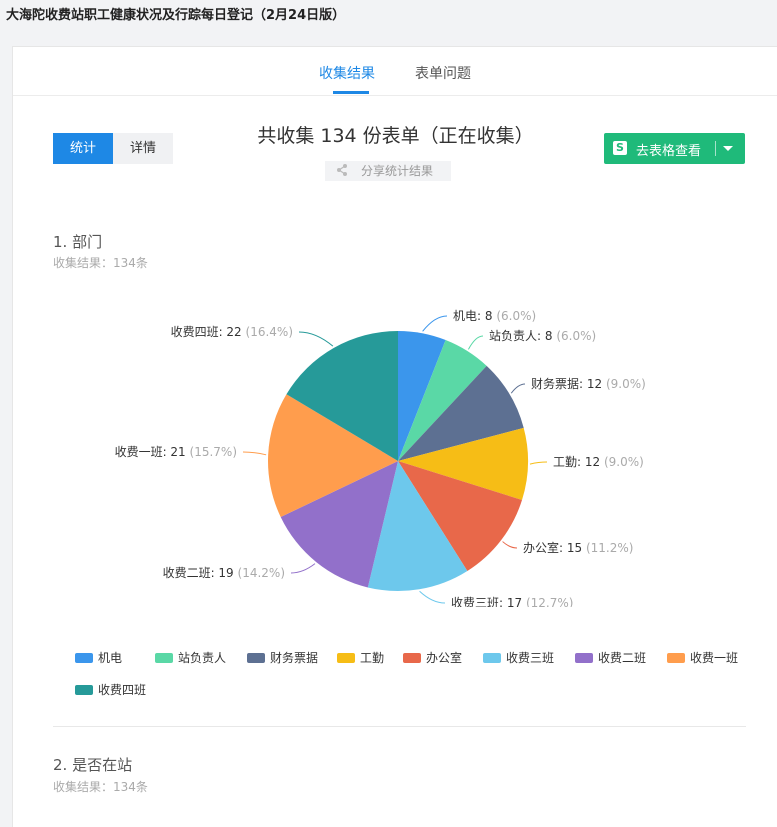  I want to click on page-title: 大海陀收费站职工健康状况及行踪每日登记（2月24日版）, so click(176, 15).